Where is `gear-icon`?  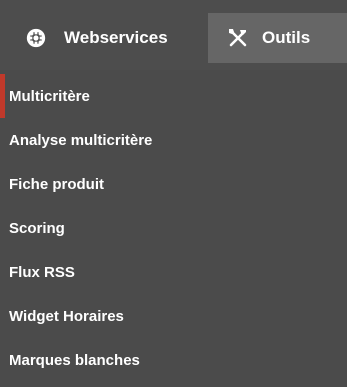
gear-icon is located at coordinates (36, 38).